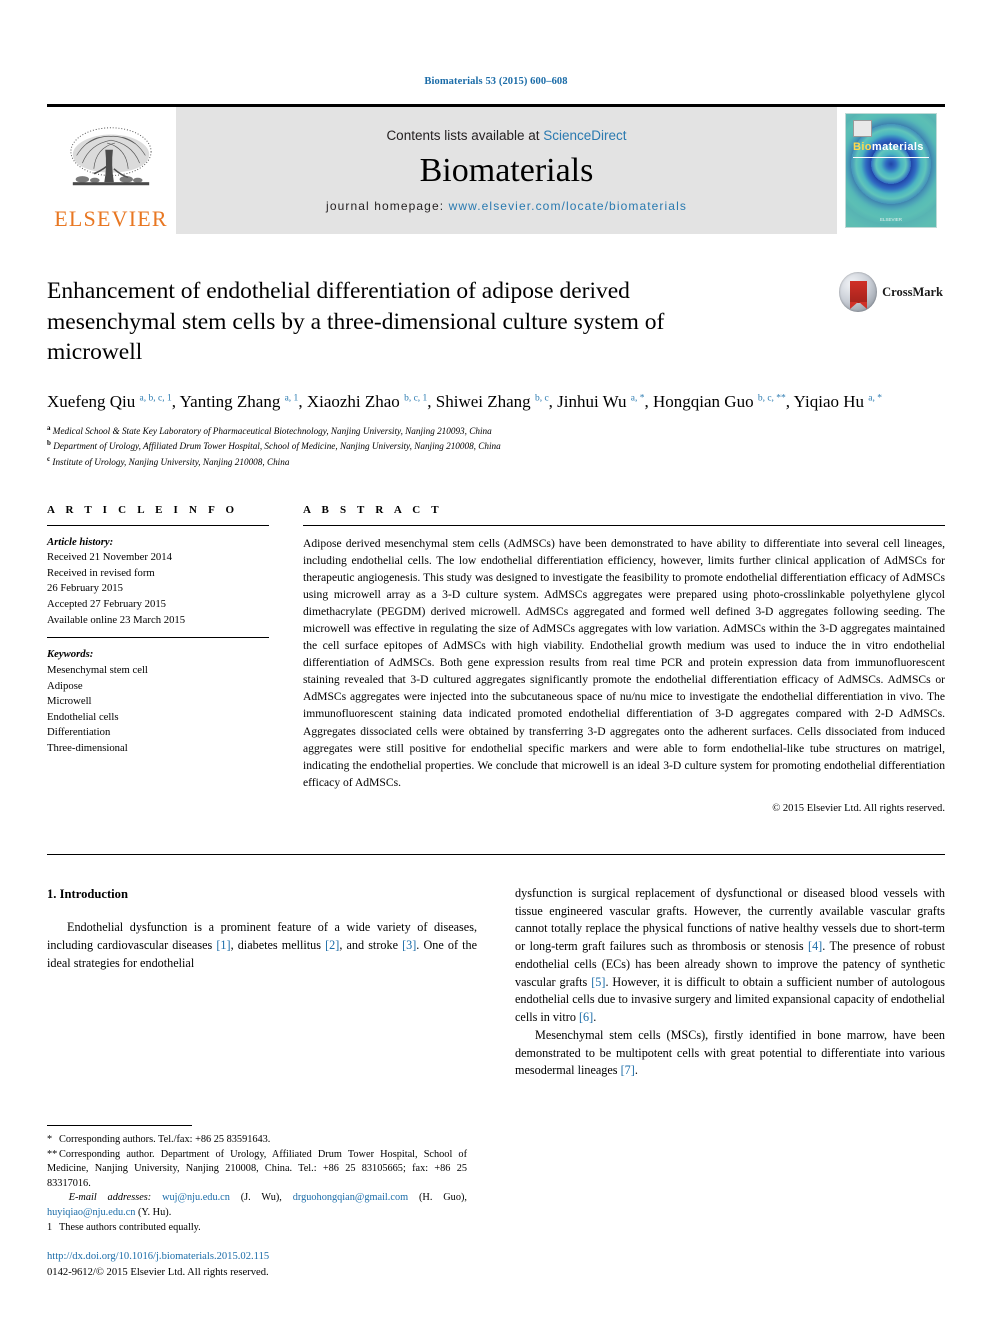  Describe the element at coordinates (69, 701) in the screenshot. I see `keyword-item: Microwell` at that location.